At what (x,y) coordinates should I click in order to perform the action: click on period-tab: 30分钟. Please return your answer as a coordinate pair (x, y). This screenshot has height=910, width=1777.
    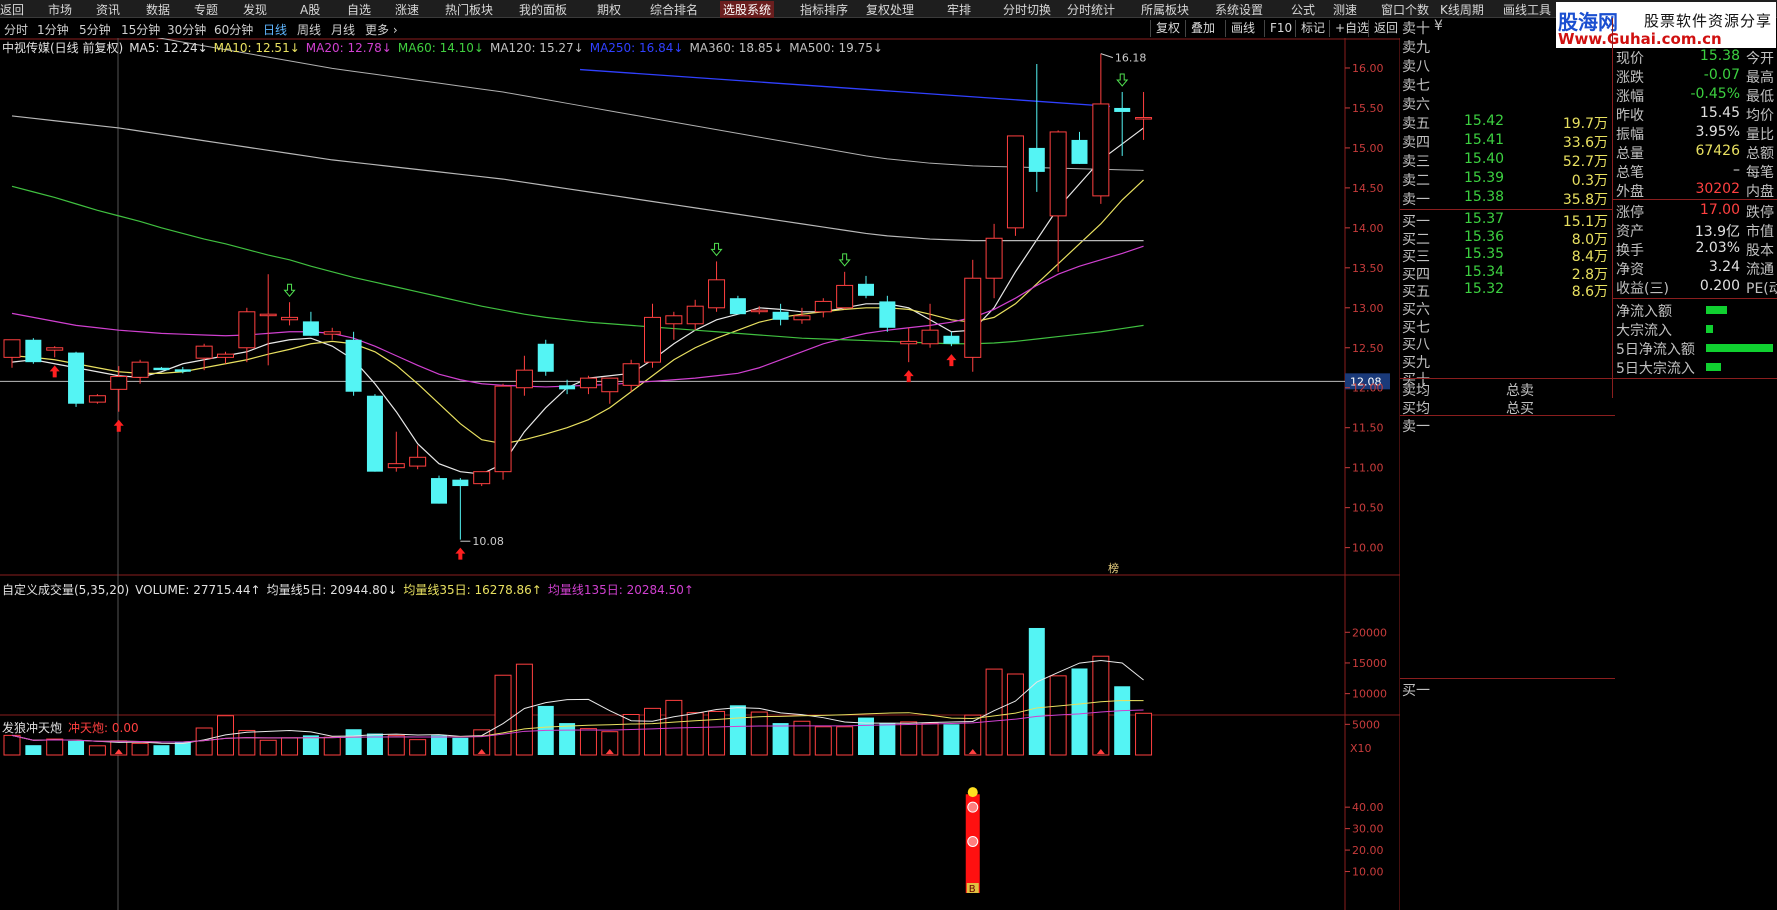
    Looking at the image, I should click on (186, 29).